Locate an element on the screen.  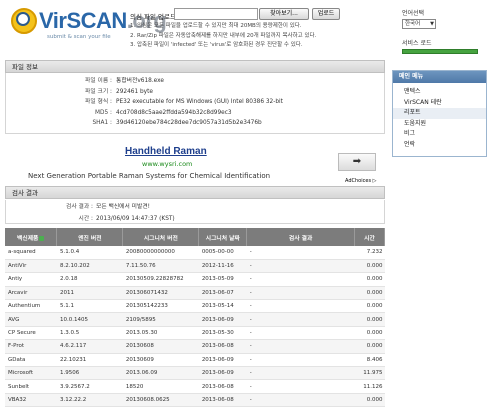
col-header-time: 시간 is located at coordinates (370, 237).